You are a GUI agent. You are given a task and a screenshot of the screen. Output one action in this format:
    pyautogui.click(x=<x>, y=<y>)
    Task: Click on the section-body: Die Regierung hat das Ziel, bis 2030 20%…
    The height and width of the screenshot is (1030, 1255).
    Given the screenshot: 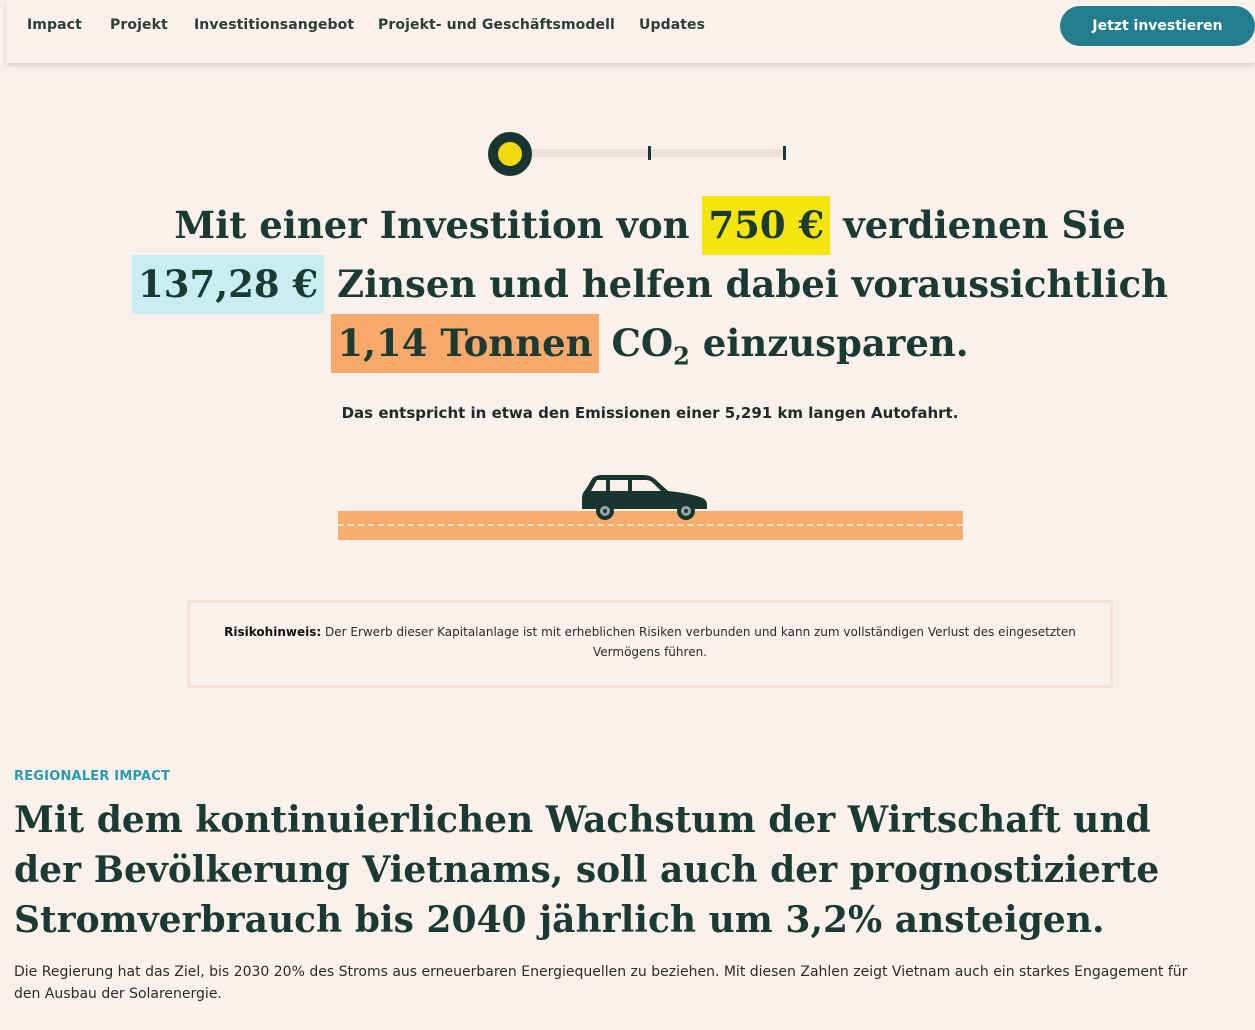 What is the action you would take?
    pyautogui.click(x=601, y=983)
    